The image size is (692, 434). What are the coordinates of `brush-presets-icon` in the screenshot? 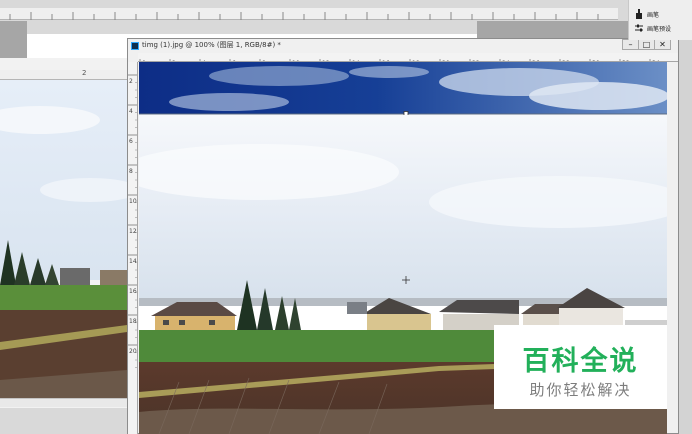 It's located at (639, 28).